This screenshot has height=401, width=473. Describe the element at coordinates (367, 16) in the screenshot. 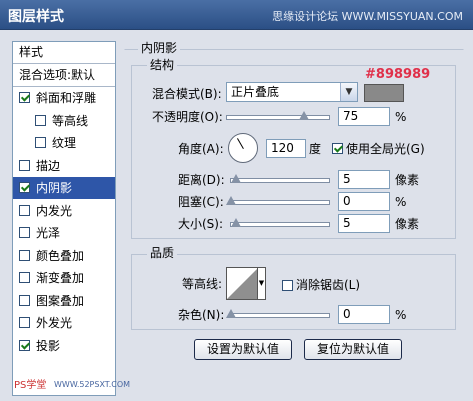

I see `watermark: 思缘设计论坛 WWW.MISSYUAN.COM` at that location.